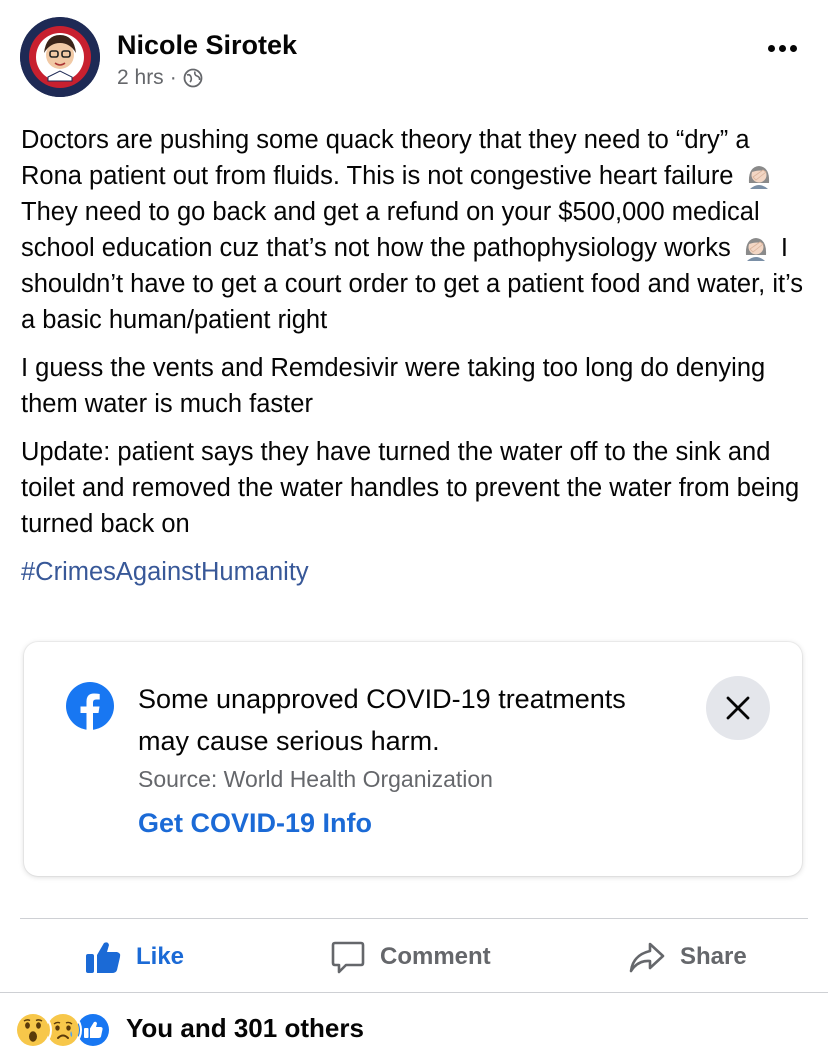 This screenshot has width=828, height=1050. I want to click on share-button: Share, so click(687, 957).